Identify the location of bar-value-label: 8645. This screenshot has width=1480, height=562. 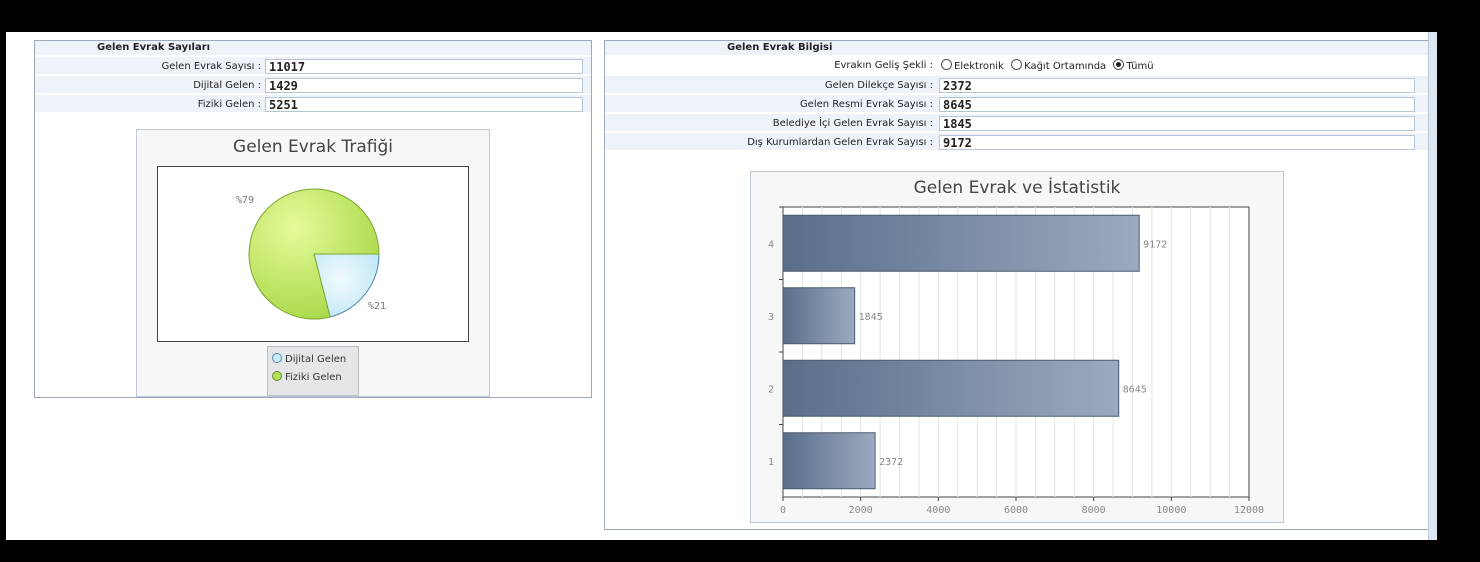
(1135, 389).